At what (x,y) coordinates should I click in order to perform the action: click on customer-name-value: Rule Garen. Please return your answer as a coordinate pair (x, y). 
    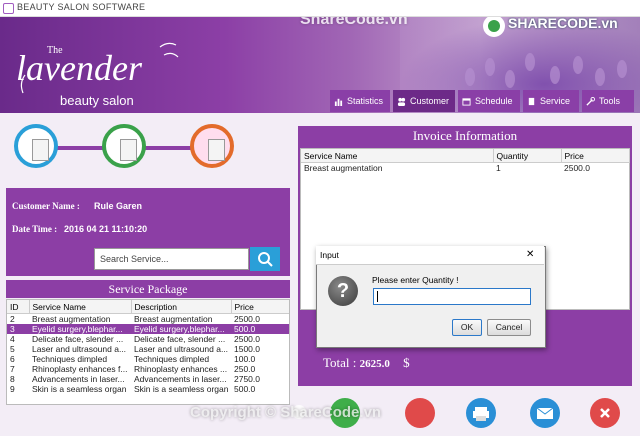
    Looking at the image, I should click on (118, 206).